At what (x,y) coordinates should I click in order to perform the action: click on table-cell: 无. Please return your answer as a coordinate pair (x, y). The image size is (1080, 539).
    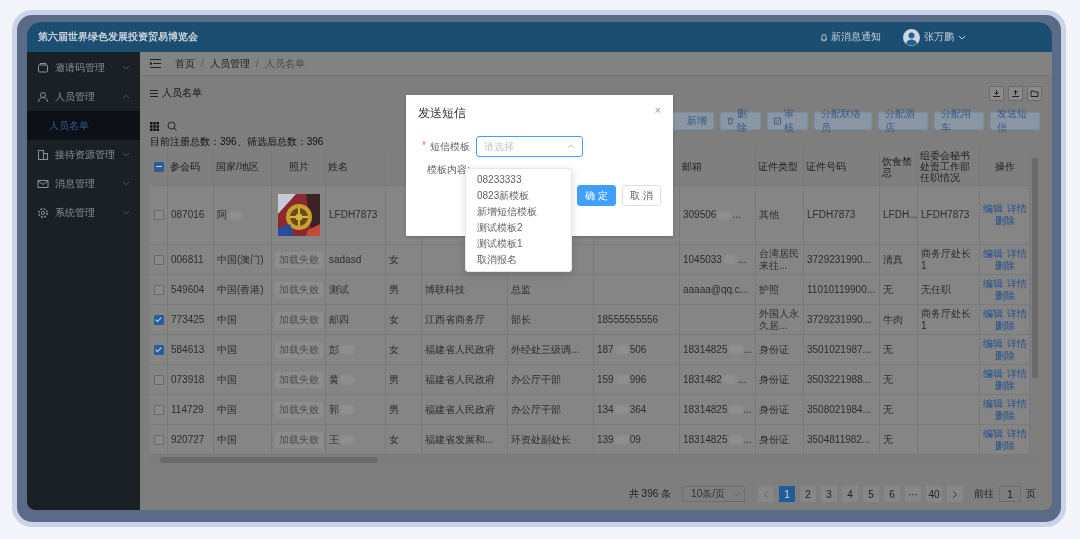
    Looking at the image, I should click on (899, 409).